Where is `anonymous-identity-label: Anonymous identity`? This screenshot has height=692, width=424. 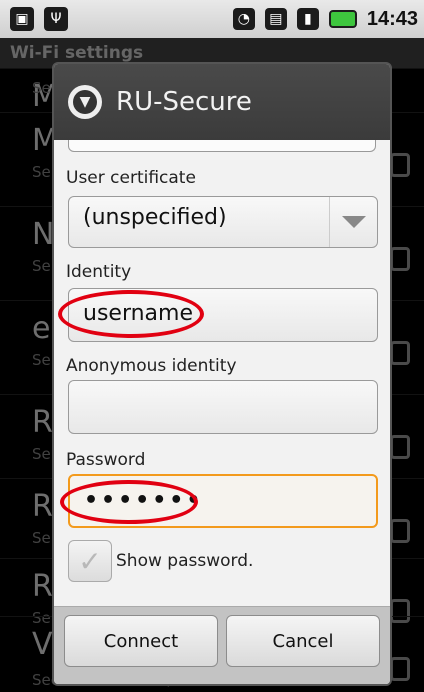
anonymous-identity-label: Anonymous identity is located at coordinates (151, 366).